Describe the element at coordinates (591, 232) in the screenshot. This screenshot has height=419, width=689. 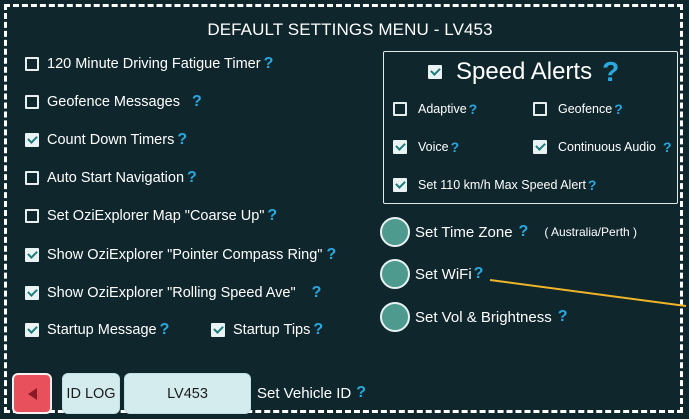
I see `time-zone-value: ( Australia/Perth )` at that location.